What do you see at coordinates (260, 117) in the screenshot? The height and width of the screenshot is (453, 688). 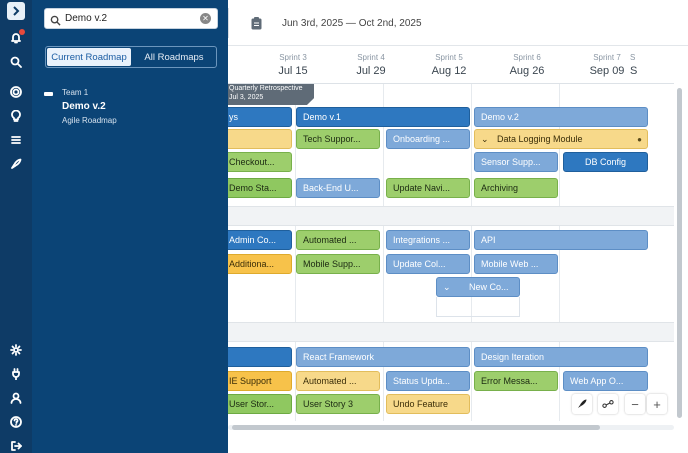 I see `epic-card: ys` at bounding box center [260, 117].